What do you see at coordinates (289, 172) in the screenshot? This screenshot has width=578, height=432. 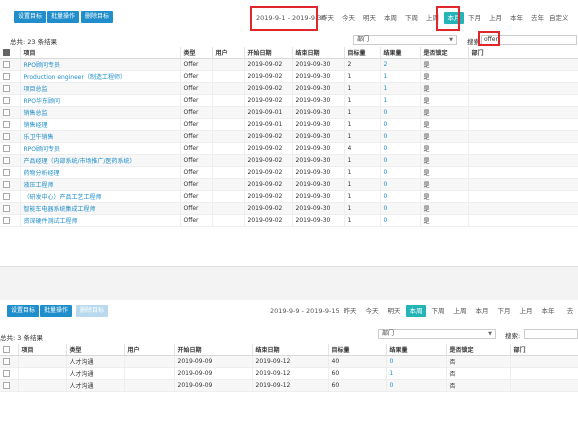 I see `table-row: 药物分析经理 Offer 2019-09-02 2019-09-30 1 0 是` at bounding box center [289, 172].